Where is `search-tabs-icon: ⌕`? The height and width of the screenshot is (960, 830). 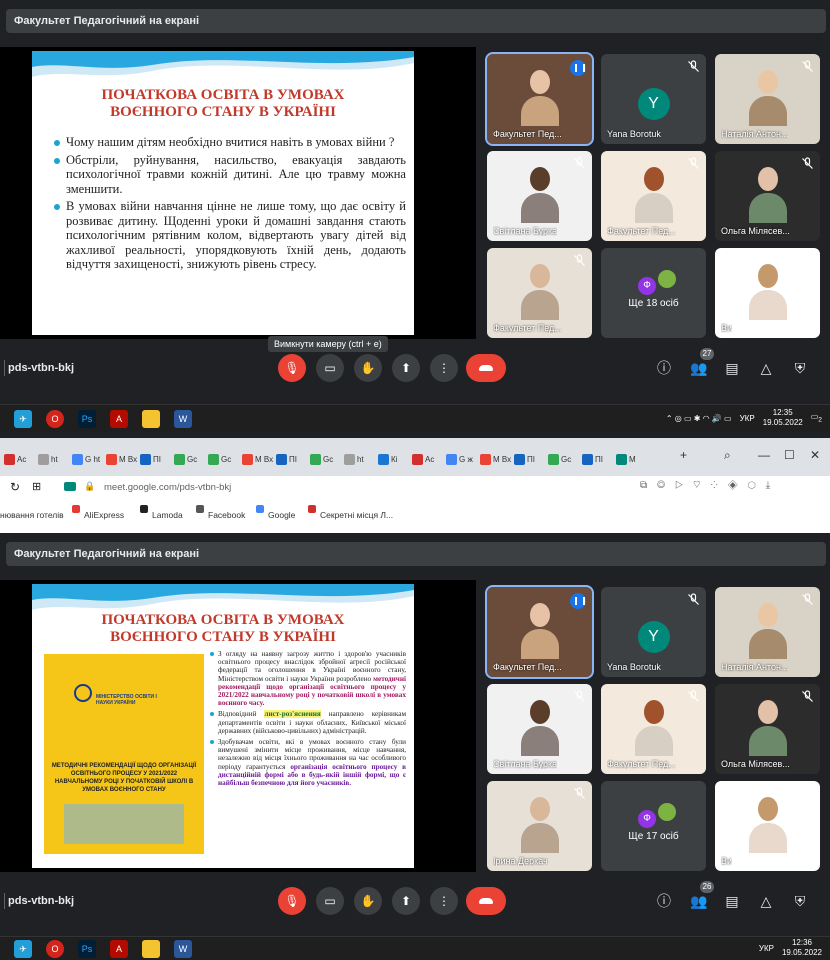 search-tabs-icon: ⌕ is located at coordinates (727, 455).